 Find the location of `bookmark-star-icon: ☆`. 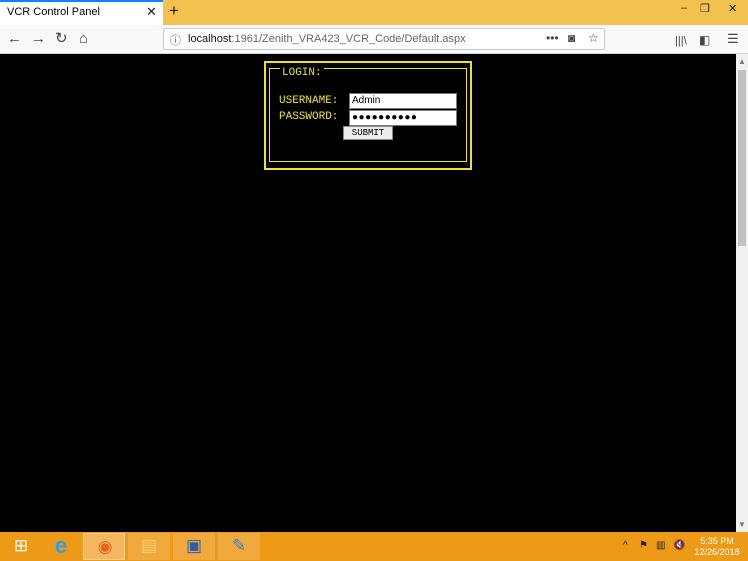

bookmark-star-icon: ☆ is located at coordinates (593, 38).